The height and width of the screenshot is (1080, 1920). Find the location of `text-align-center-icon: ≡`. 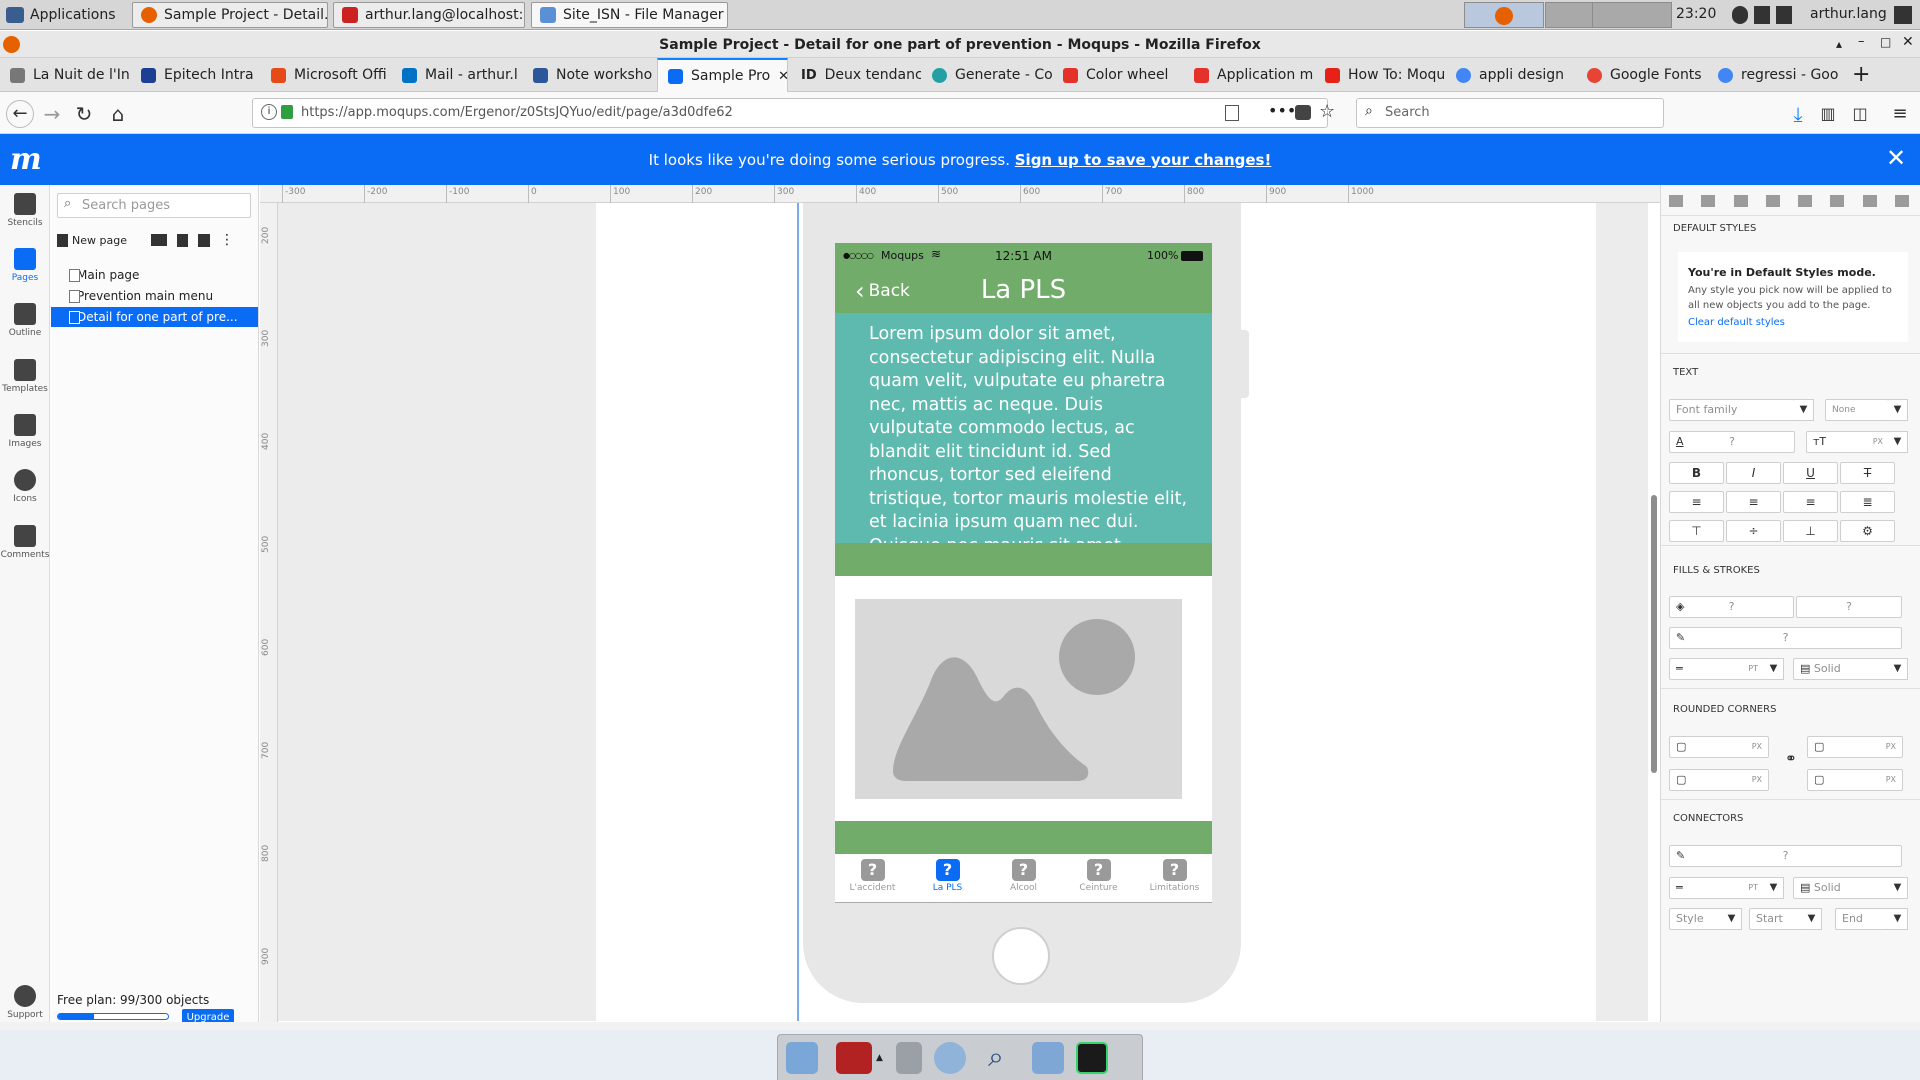

text-align-center-icon: ≡ is located at coordinates (1753, 502).